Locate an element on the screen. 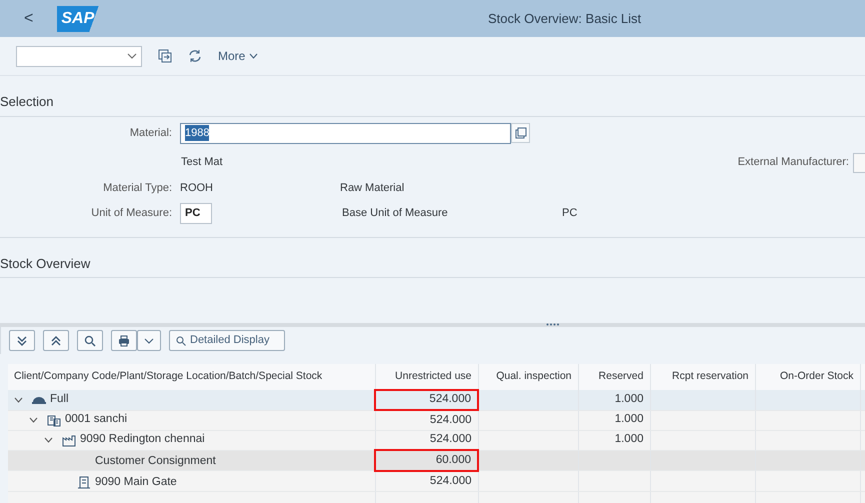 The height and width of the screenshot is (503, 865). tree-node: 0001 sanchi is located at coordinates (191, 420).